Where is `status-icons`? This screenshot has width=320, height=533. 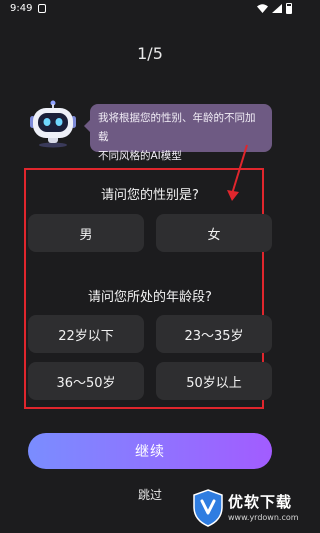 status-icons is located at coordinates (274, 8).